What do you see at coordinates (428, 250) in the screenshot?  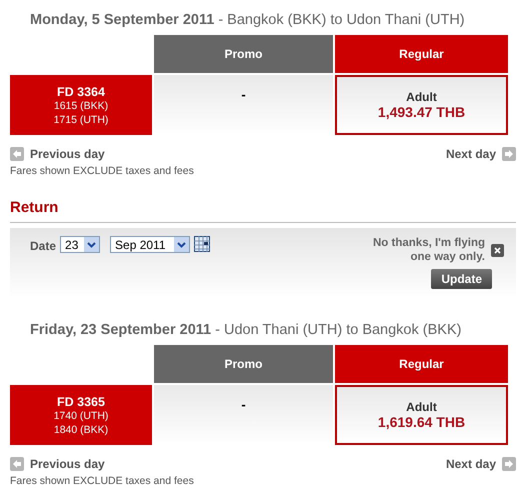 I see `one-way-text: No thanks, I'm flying one way only.` at bounding box center [428, 250].